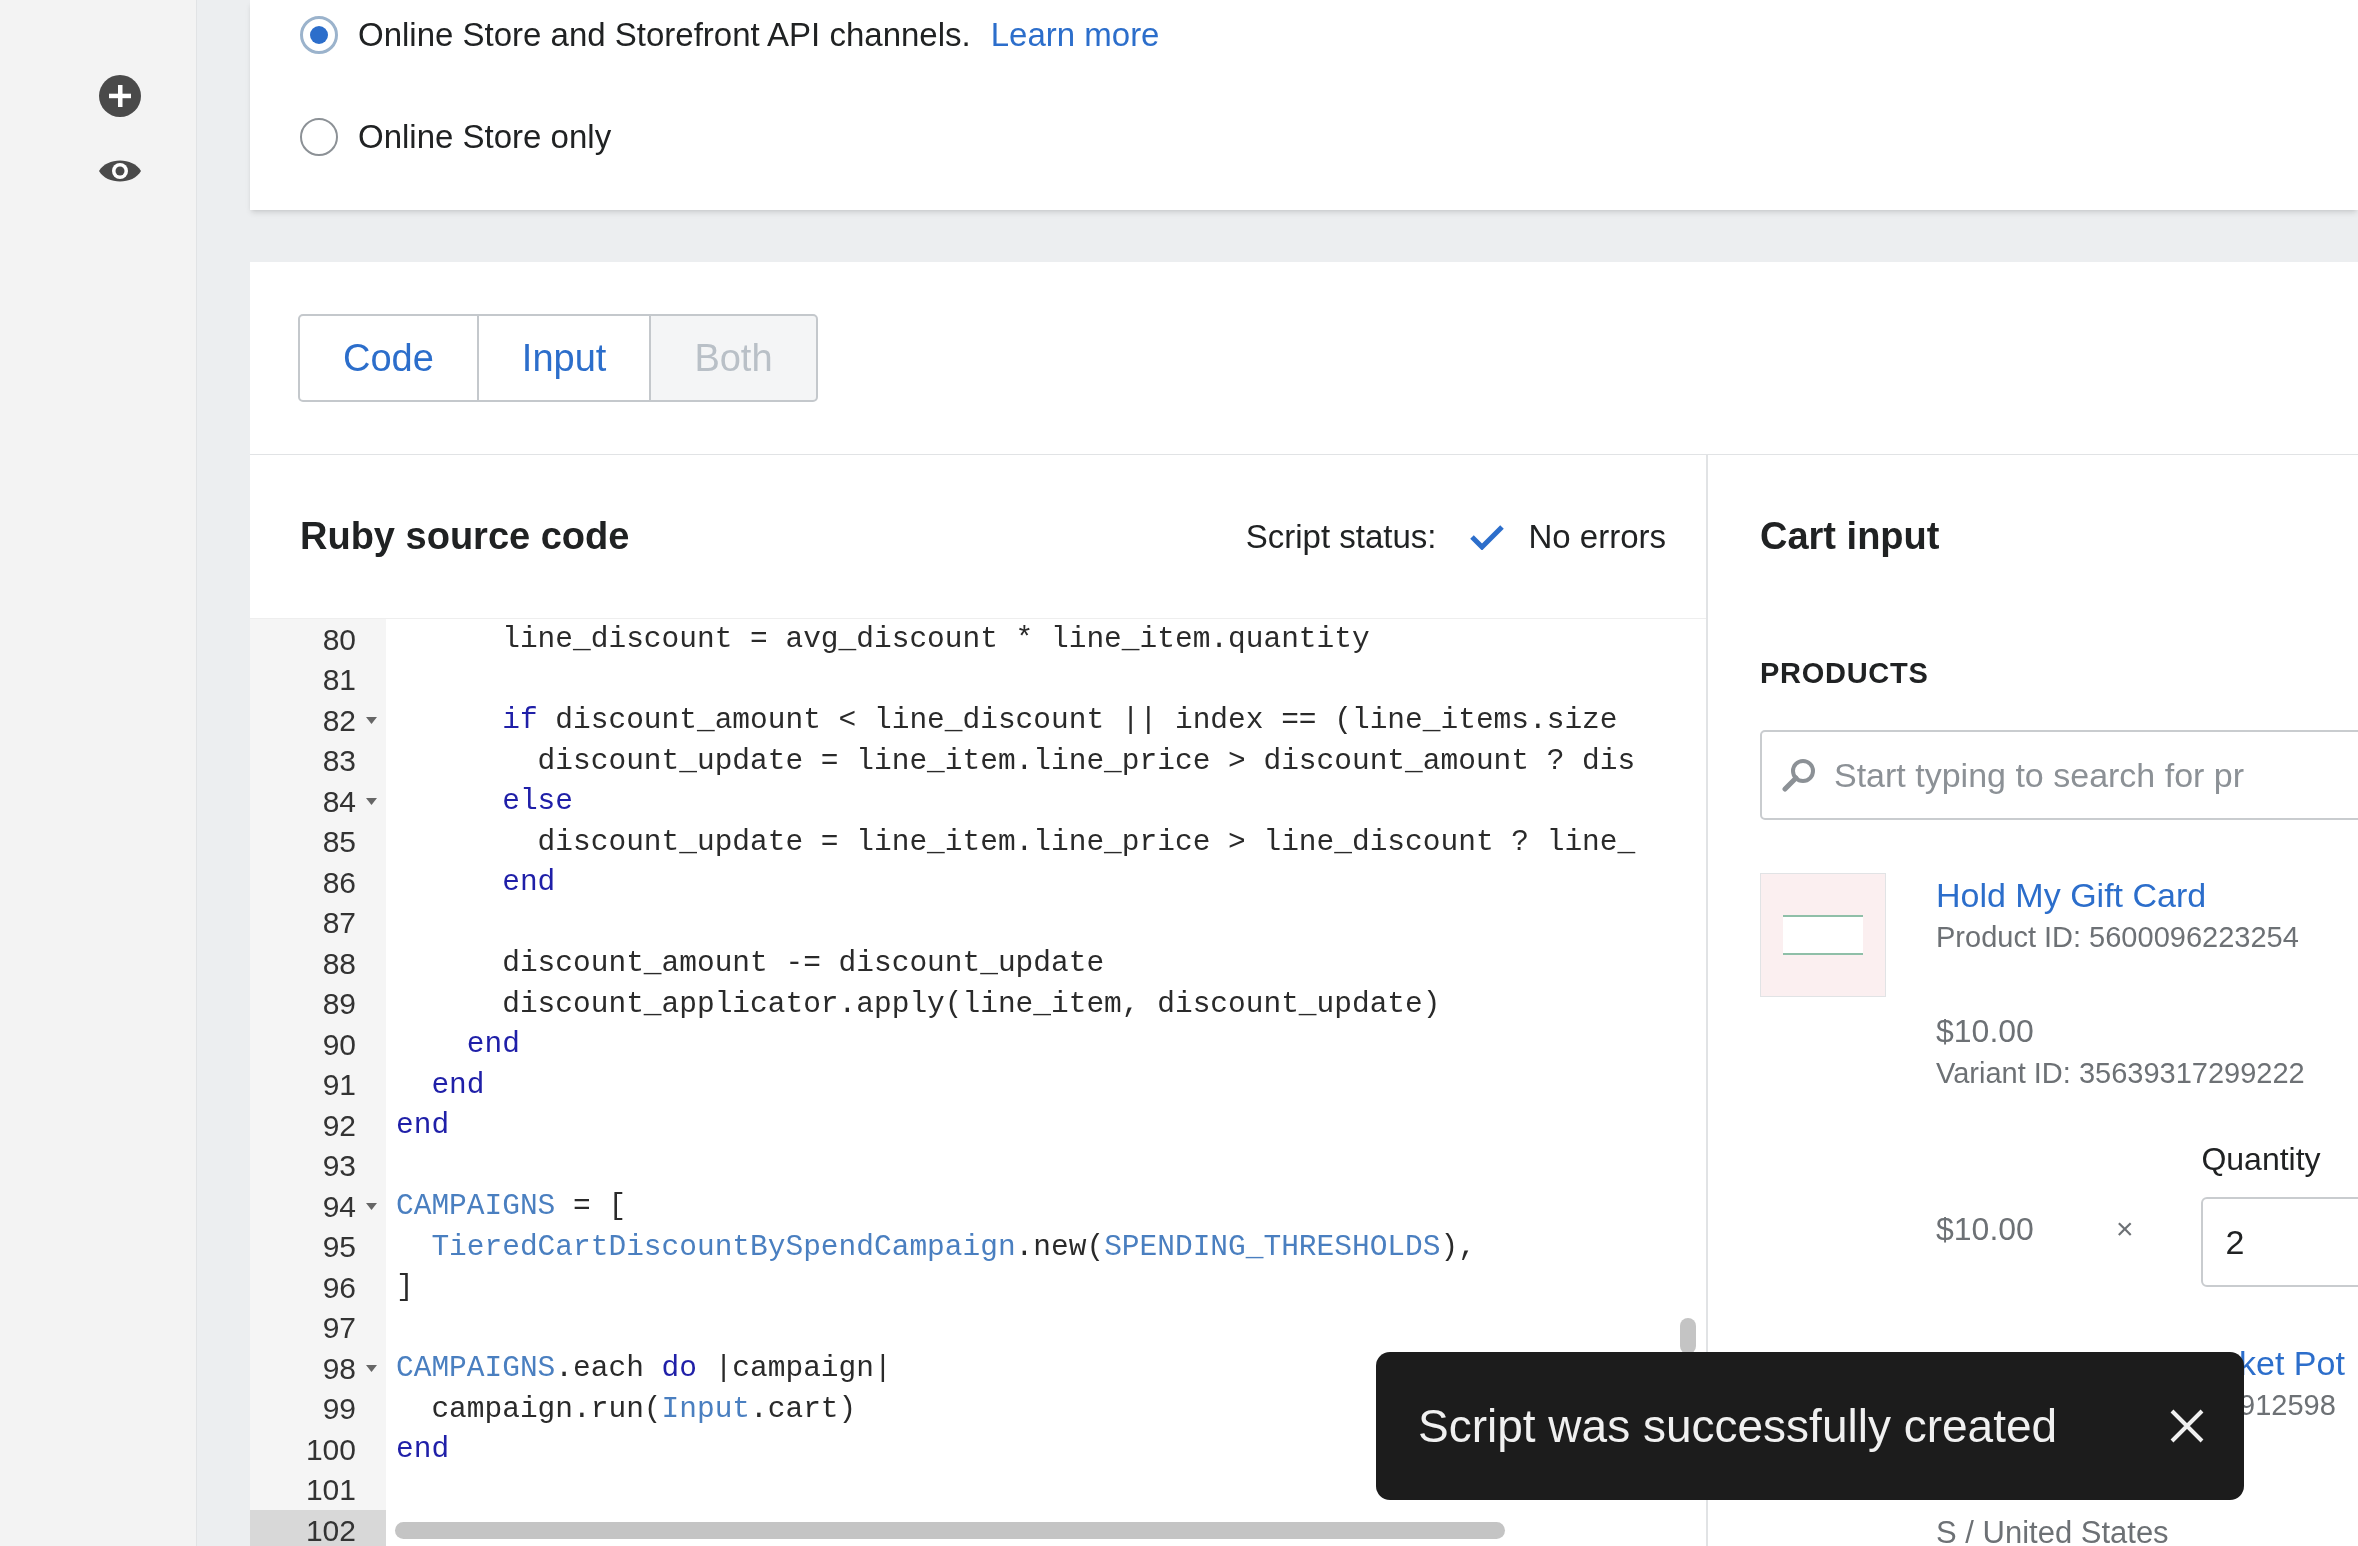  I want to click on view-tab: Code, so click(388, 358).